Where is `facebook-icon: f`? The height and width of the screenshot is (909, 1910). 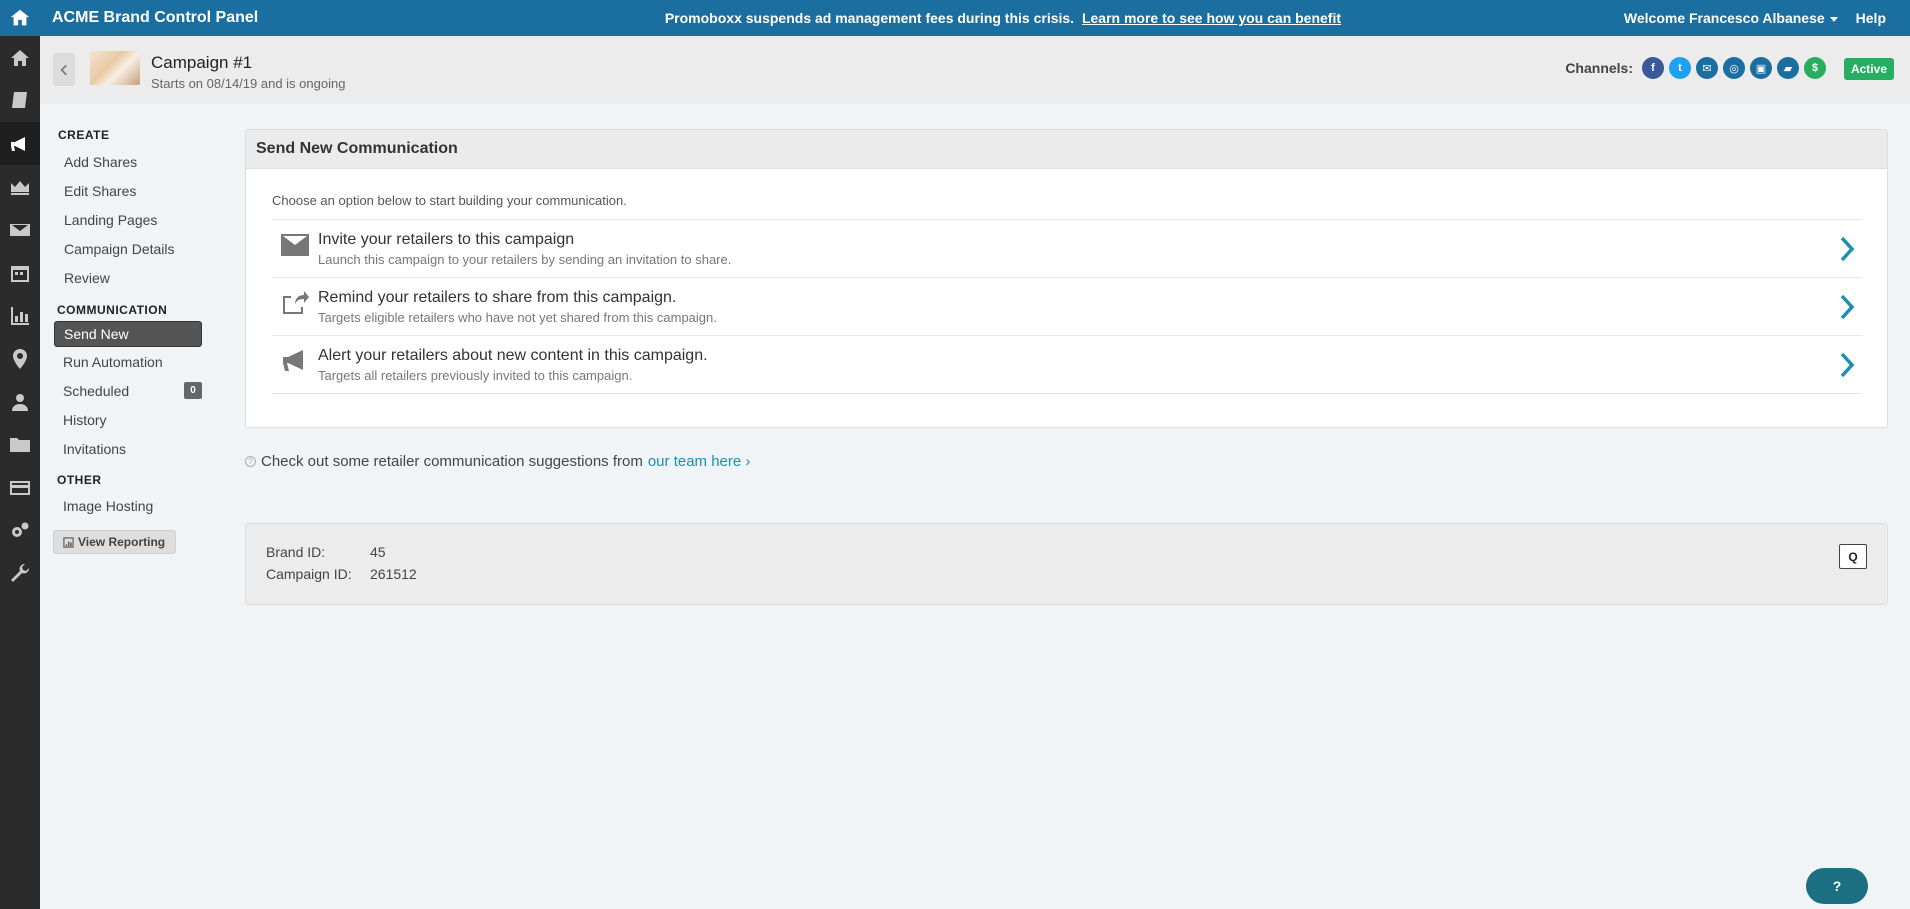 facebook-icon: f is located at coordinates (1653, 68).